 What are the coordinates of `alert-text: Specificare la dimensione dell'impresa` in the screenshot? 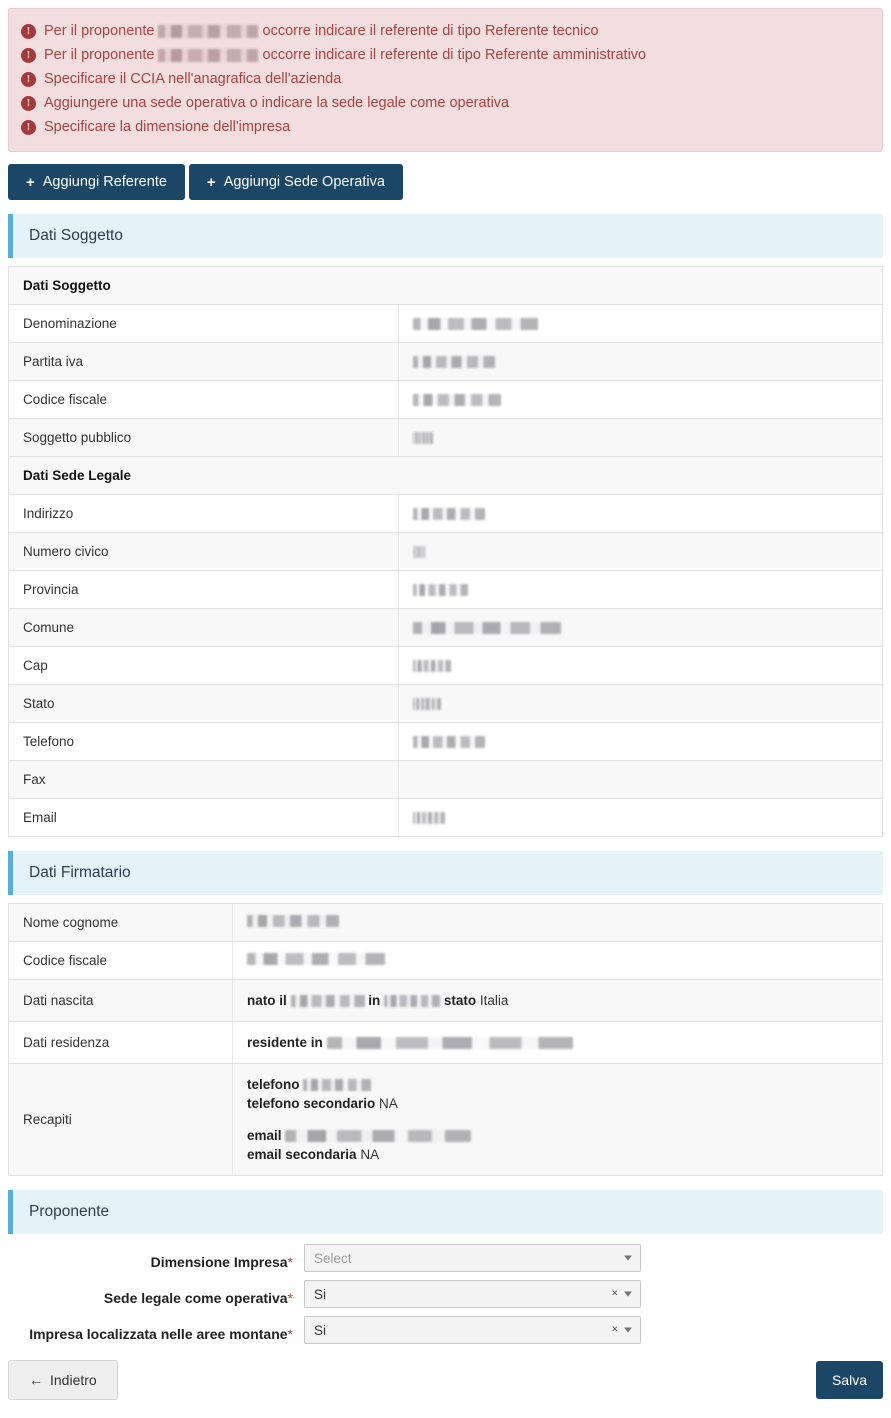 It's located at (167, 127).